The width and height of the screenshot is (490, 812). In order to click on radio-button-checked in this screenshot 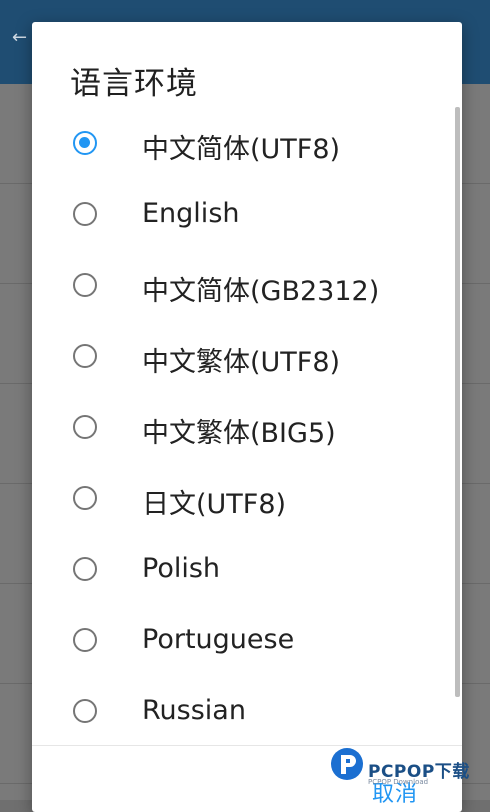, I will do `click(85, 143)`.